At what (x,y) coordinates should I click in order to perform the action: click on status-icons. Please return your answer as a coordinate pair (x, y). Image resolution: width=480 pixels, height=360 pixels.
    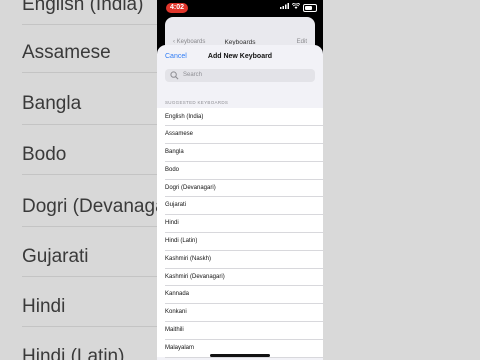
    Looking at the image, I should click on (298, 7).